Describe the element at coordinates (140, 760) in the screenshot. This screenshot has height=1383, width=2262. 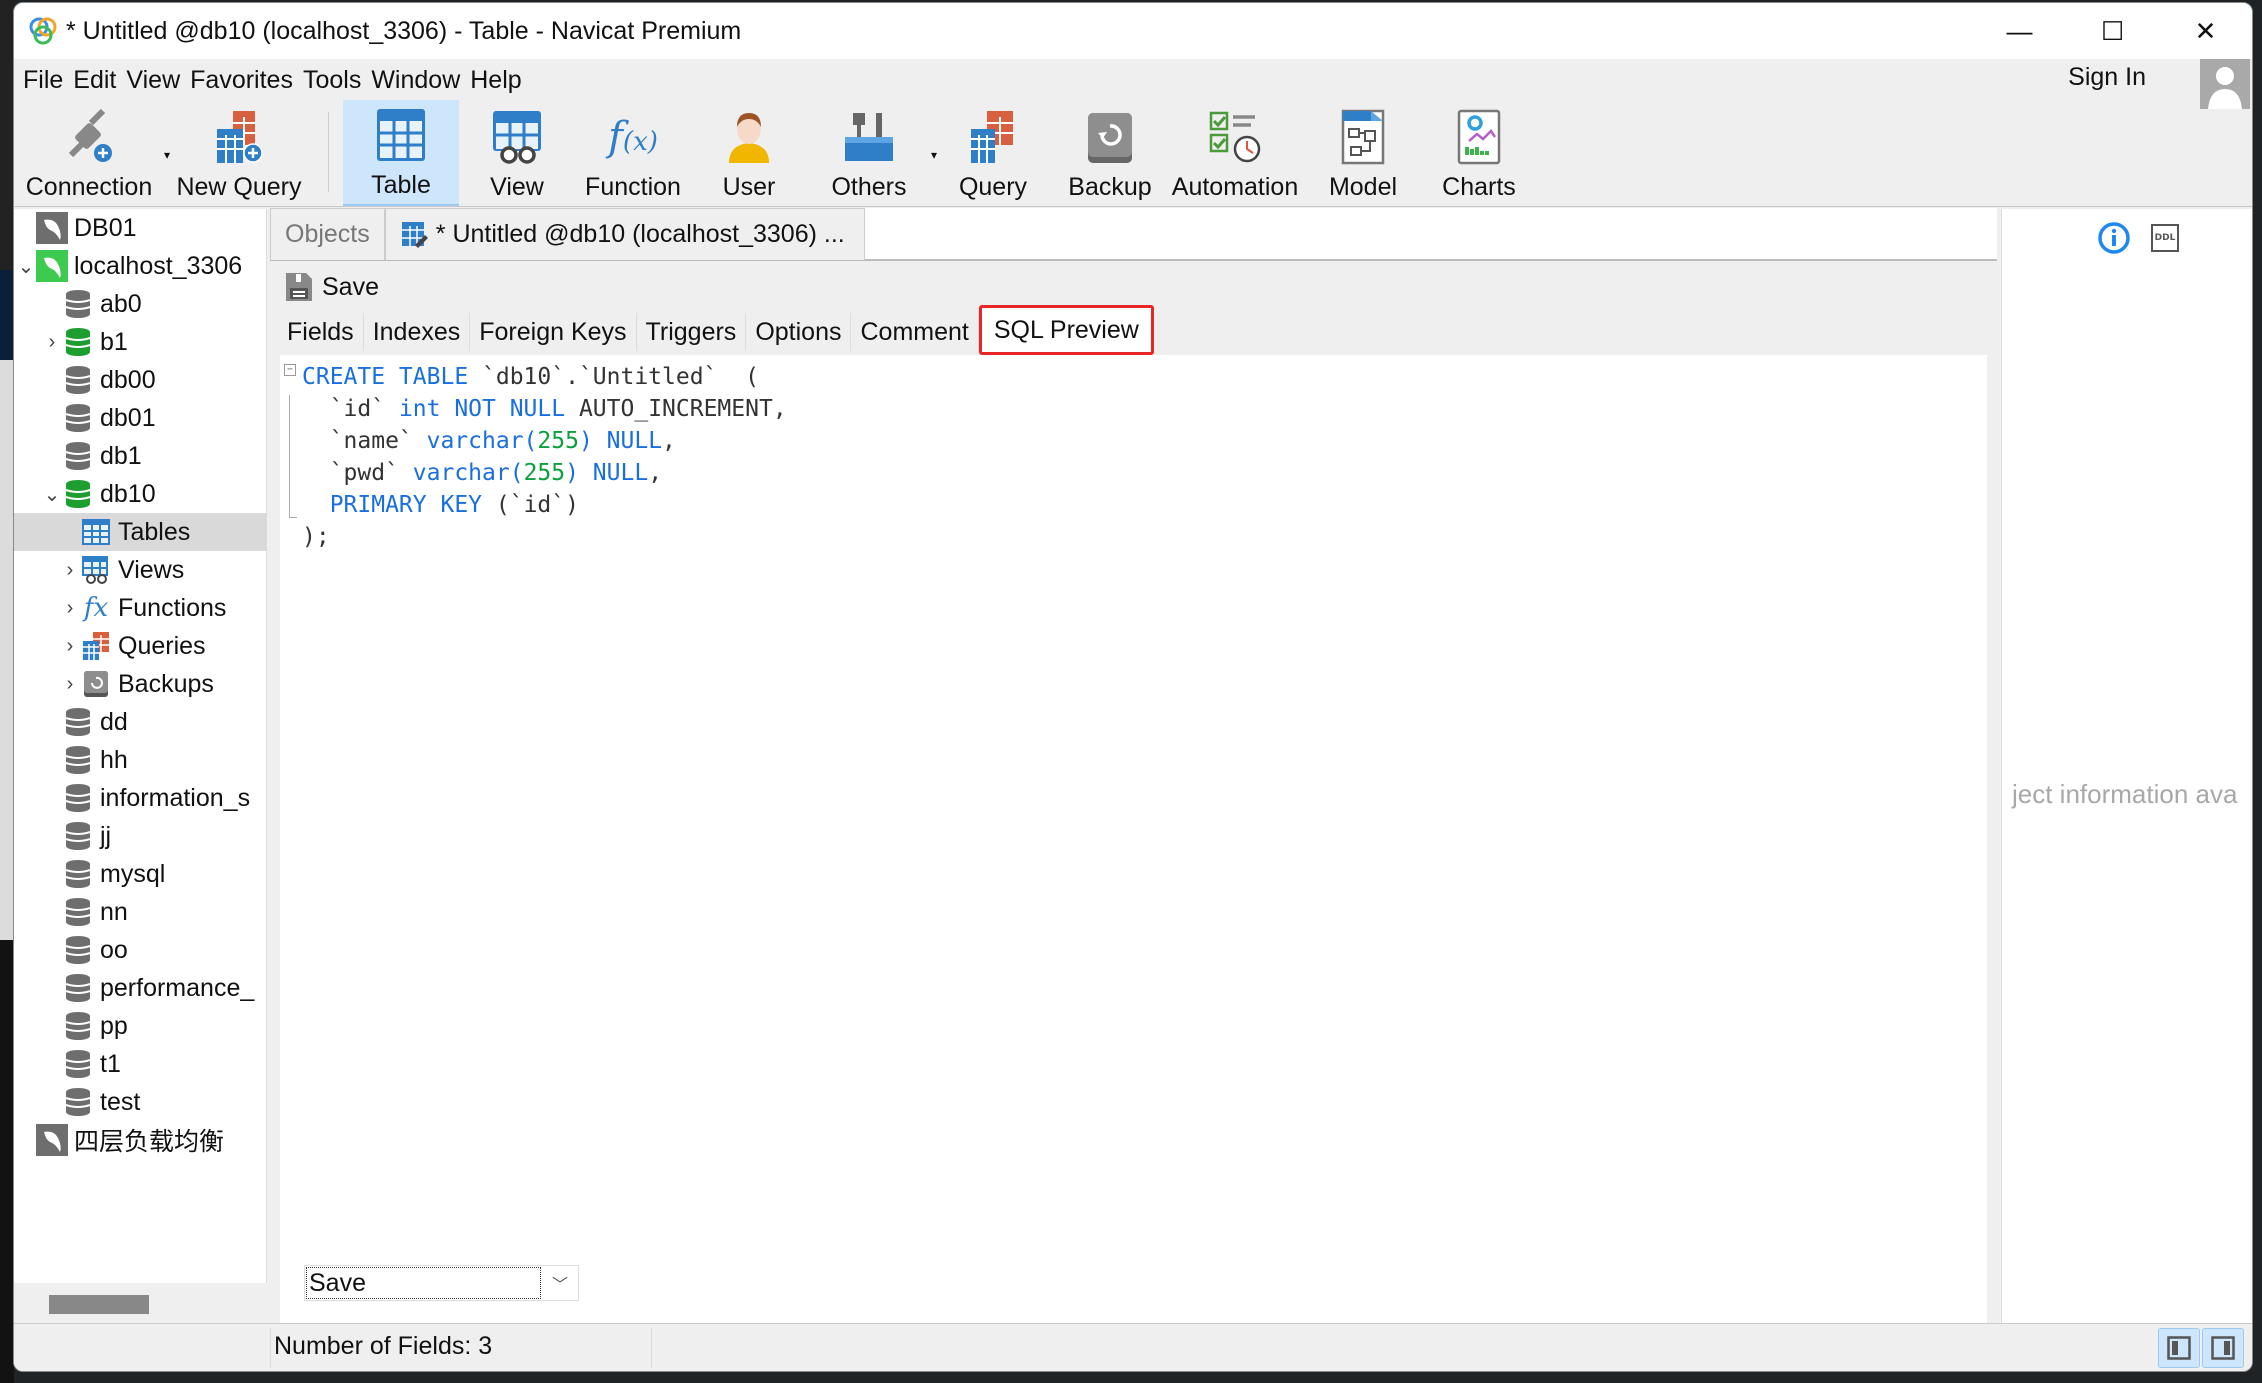
I see `tree-item-database: hh` at that location.